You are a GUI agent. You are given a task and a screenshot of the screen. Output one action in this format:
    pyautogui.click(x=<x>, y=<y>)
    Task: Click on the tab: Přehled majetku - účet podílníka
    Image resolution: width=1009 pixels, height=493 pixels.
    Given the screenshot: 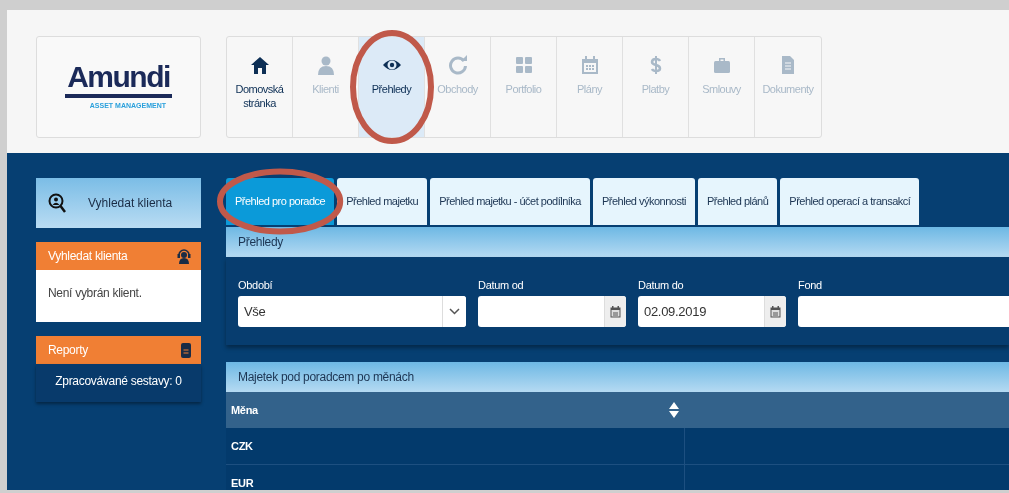 What is the action you would take?
    pyautogui.click(x=510, y=201)
    